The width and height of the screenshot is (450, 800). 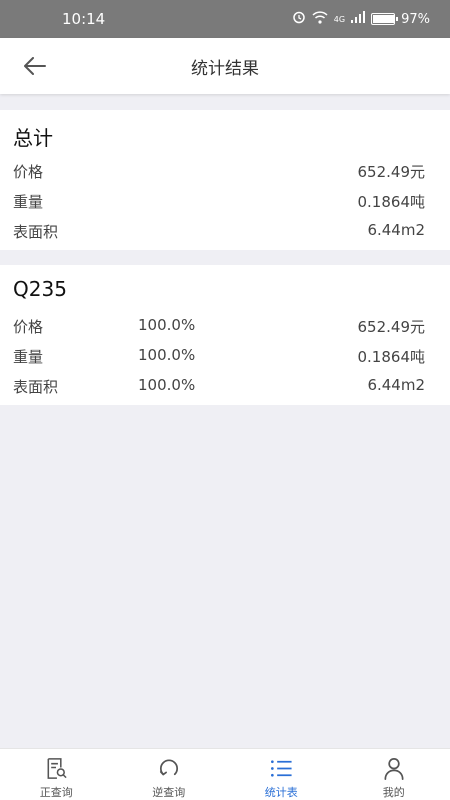 What do you see at coordinates (84, 19) in the screenshot?
I see `status-time: 10:14` at bounding box center [84, 19].